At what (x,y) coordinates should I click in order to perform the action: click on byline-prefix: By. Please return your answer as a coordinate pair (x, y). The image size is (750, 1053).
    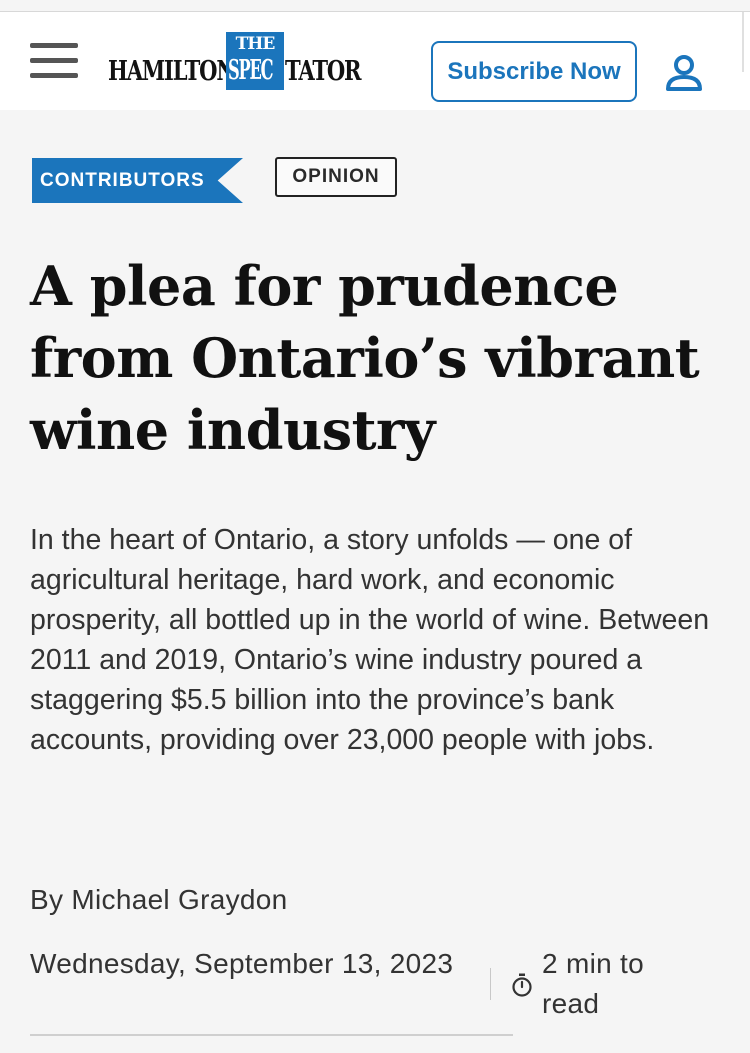
    Looking at the image, I should click on (47, 899).